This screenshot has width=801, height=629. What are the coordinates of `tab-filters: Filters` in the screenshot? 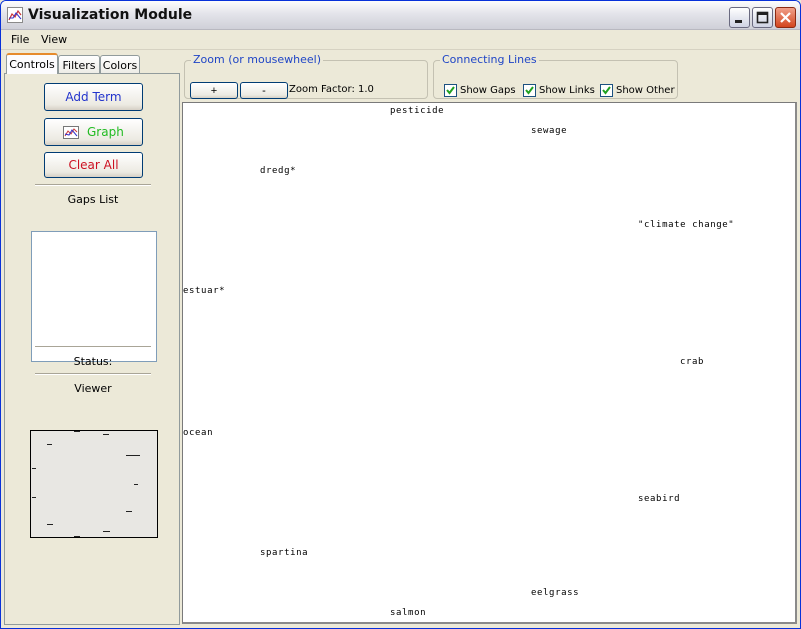 It's located at (79, 64).